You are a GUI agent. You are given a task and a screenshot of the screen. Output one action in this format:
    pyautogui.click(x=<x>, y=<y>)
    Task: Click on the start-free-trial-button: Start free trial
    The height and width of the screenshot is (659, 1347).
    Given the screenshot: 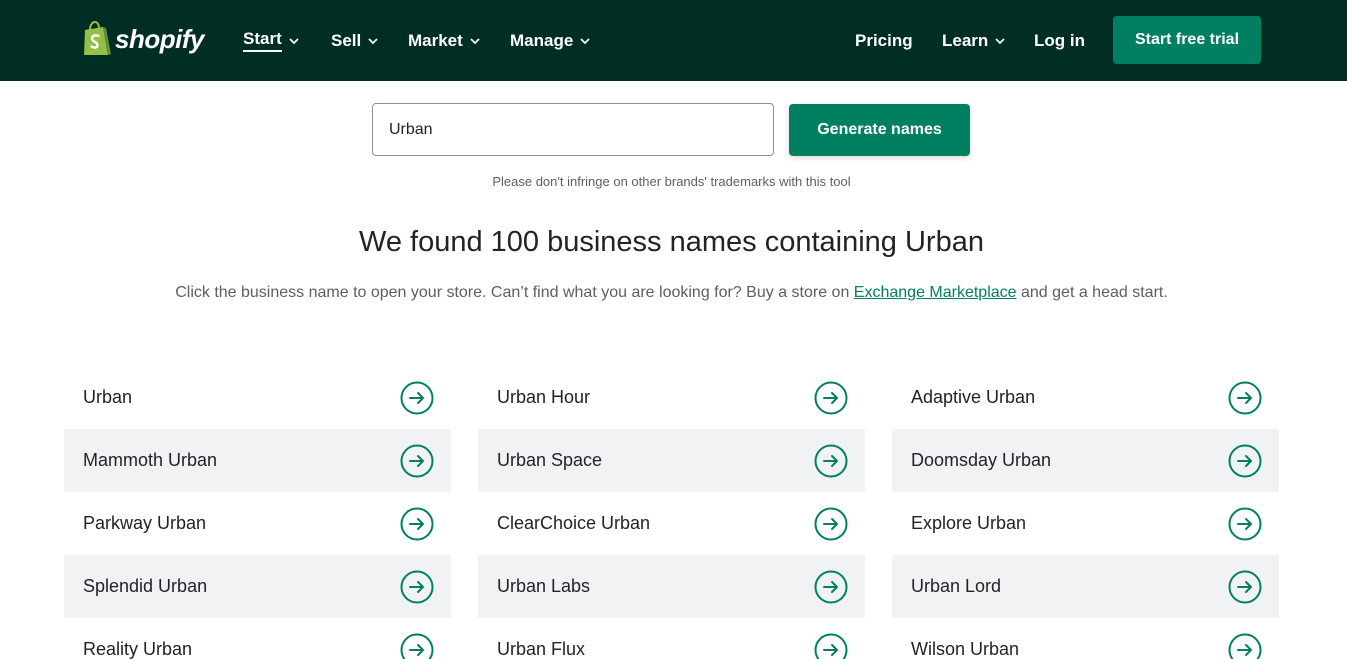 What is the action you would take?
    pyautogui.click(x=1187, y=40)
    